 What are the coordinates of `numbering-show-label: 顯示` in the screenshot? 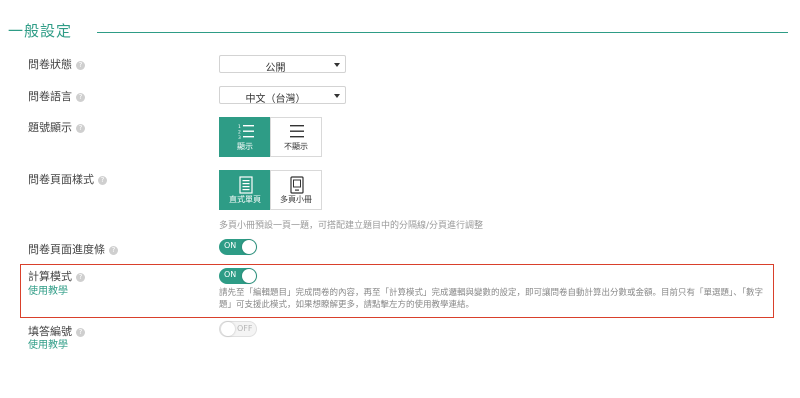 It's located at (245, 146).